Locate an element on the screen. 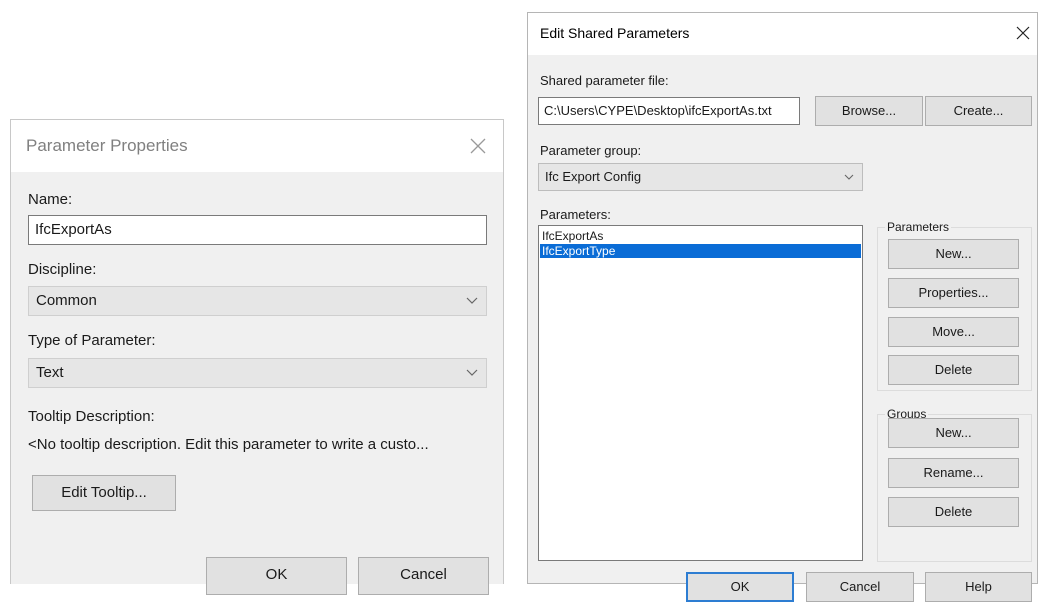 This screenshot has width=1038, height=602. dialog-title: Edit Shared Parameters is located at coordinates (615, 33).